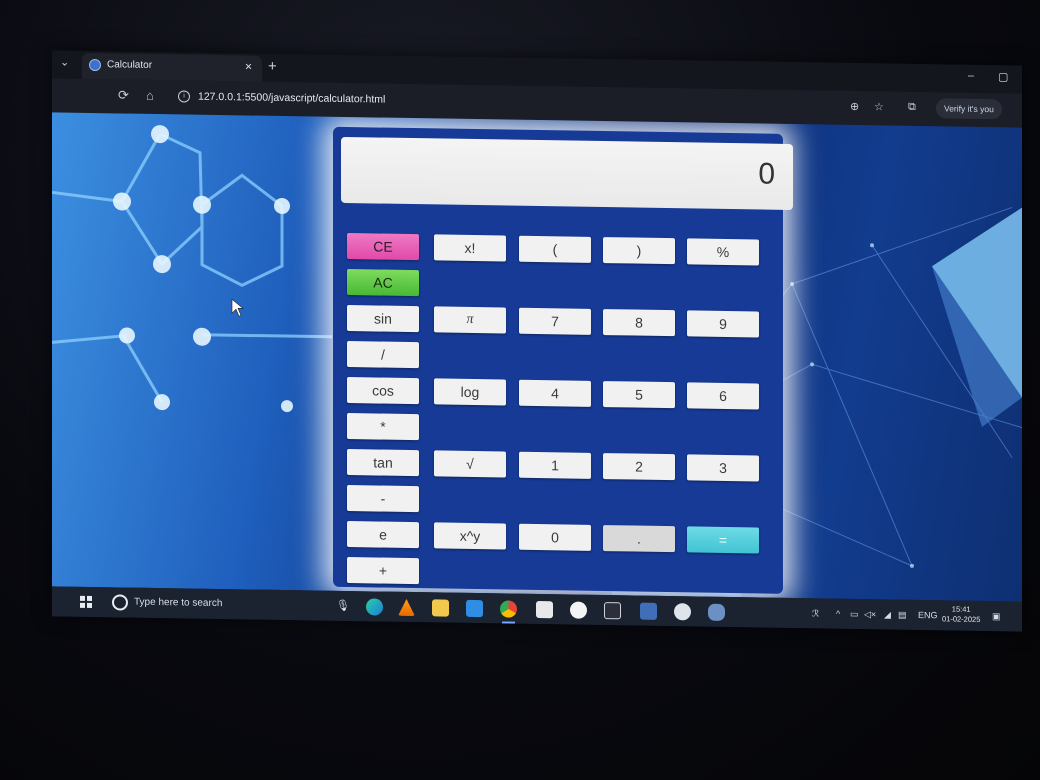 Image resolution: width=1040 pixels, height=780 pixels. What do you see at coordinates (470, 320) in the screenshot?
I see `pi-button: π` at bounding box center [470, 320].